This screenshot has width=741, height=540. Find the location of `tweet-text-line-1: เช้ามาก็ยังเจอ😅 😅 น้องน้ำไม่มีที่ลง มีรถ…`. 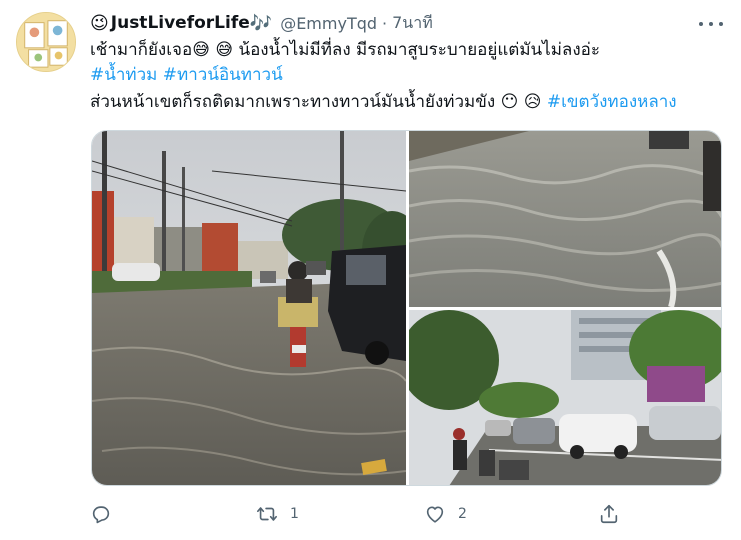

tweet-text-line-1: เช้ามาก็ยังเจอ😅 😅 น้องน้ำไม่มีที่ลง มีรถ… is located at coordinates (405, 50).